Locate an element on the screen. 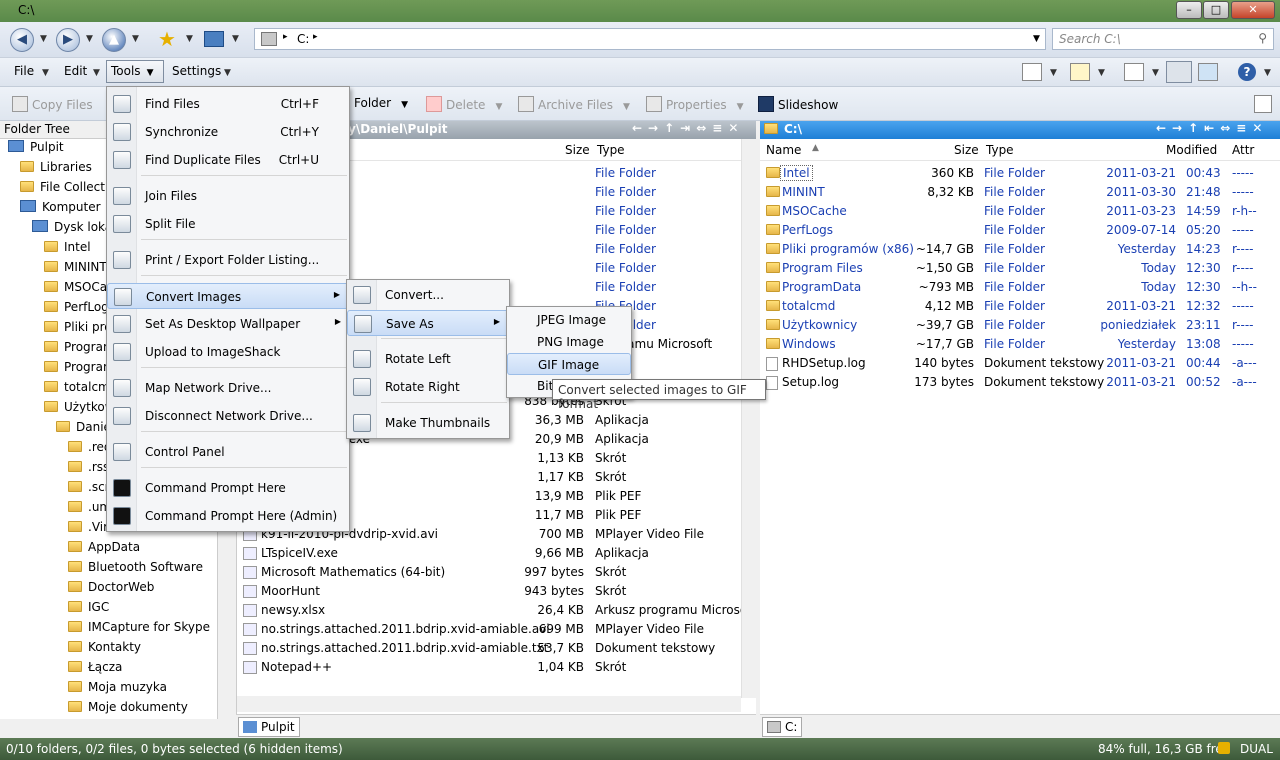 Image resolution: width=1280 pixels, height=760 pixels. column-size: Size is located at coordinates (577, 150).